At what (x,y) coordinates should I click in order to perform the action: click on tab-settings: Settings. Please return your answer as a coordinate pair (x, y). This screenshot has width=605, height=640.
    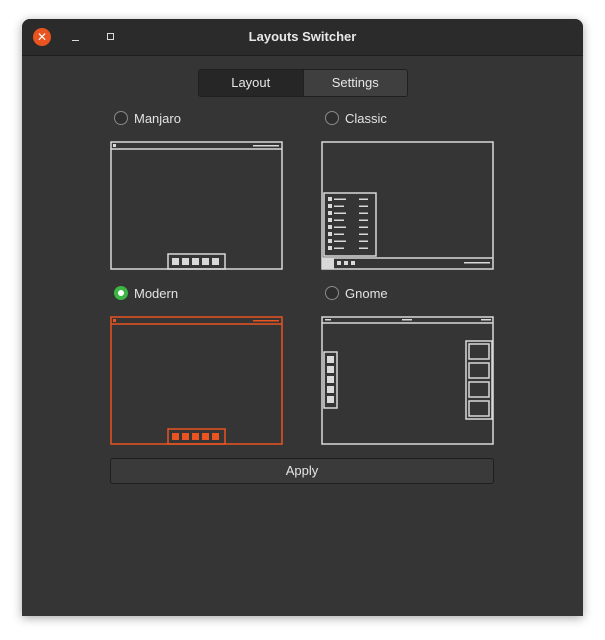
    Looking at the image, I should click on (355, 83).